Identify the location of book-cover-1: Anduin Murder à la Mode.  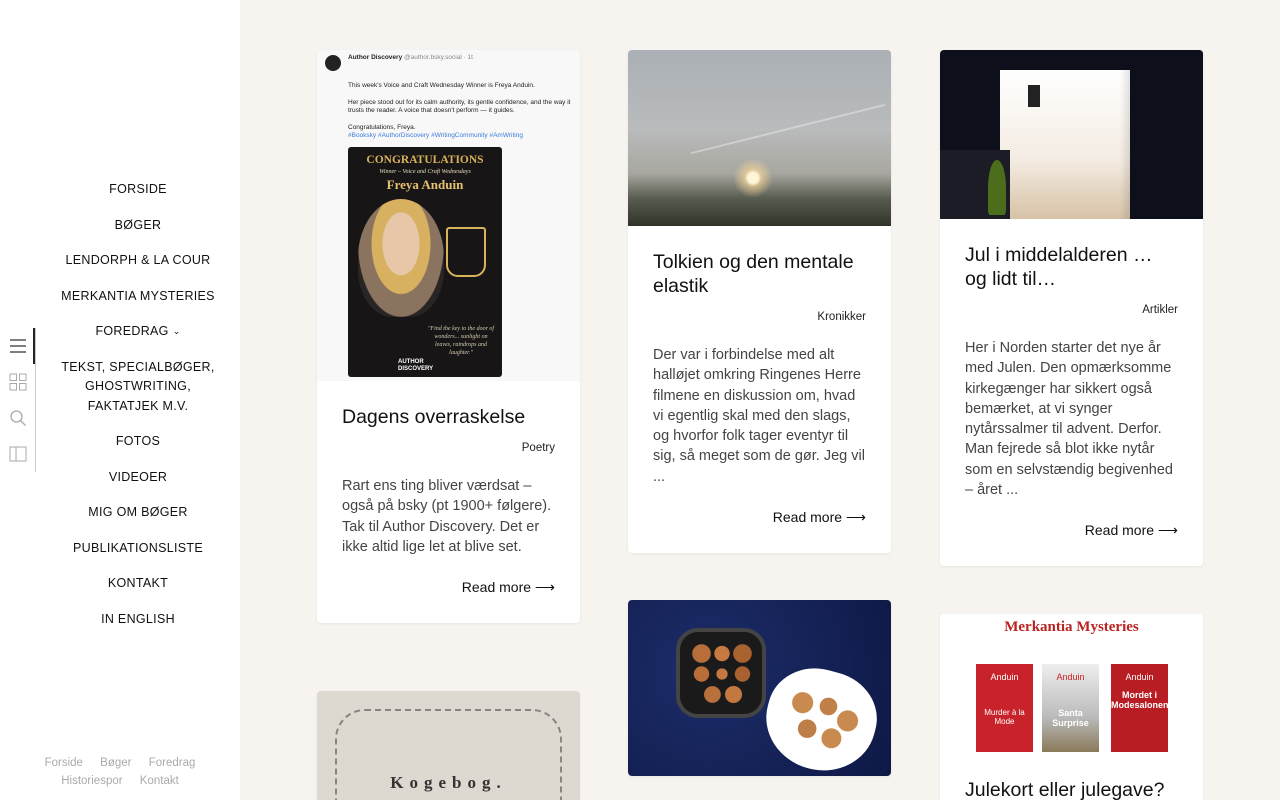
(1004, 708).